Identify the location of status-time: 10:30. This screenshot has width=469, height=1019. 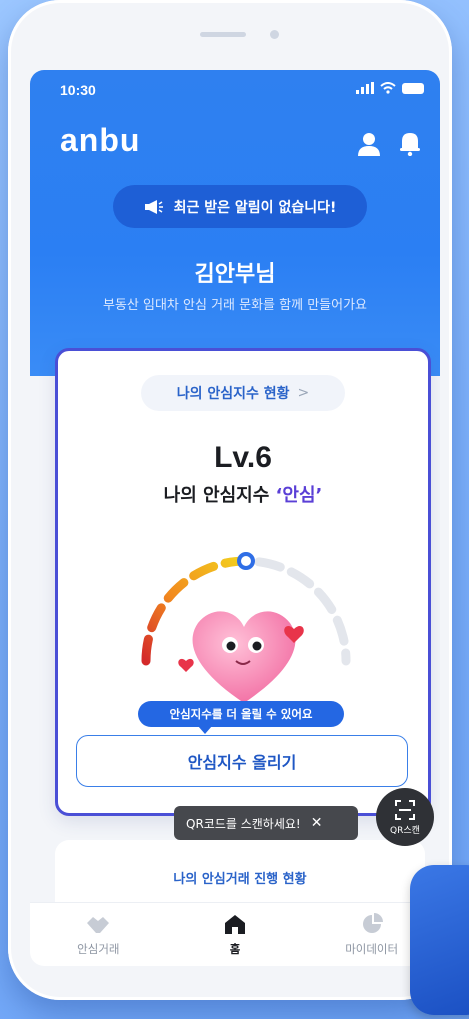
(78, 90).